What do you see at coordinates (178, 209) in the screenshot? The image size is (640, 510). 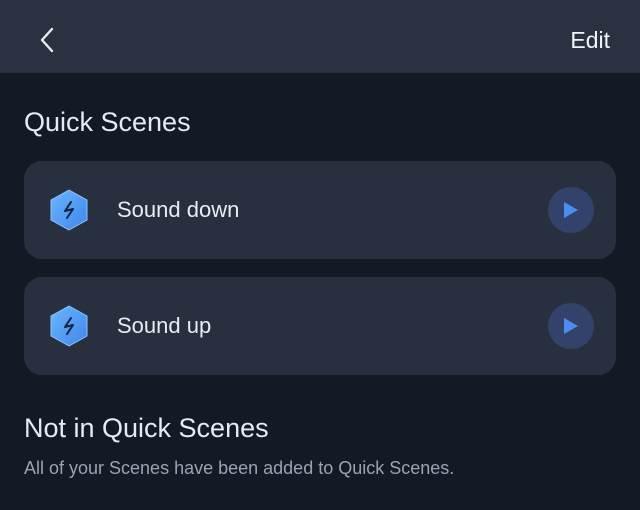 I see `scene-label: Sound down` at bounding box center [178, 209].